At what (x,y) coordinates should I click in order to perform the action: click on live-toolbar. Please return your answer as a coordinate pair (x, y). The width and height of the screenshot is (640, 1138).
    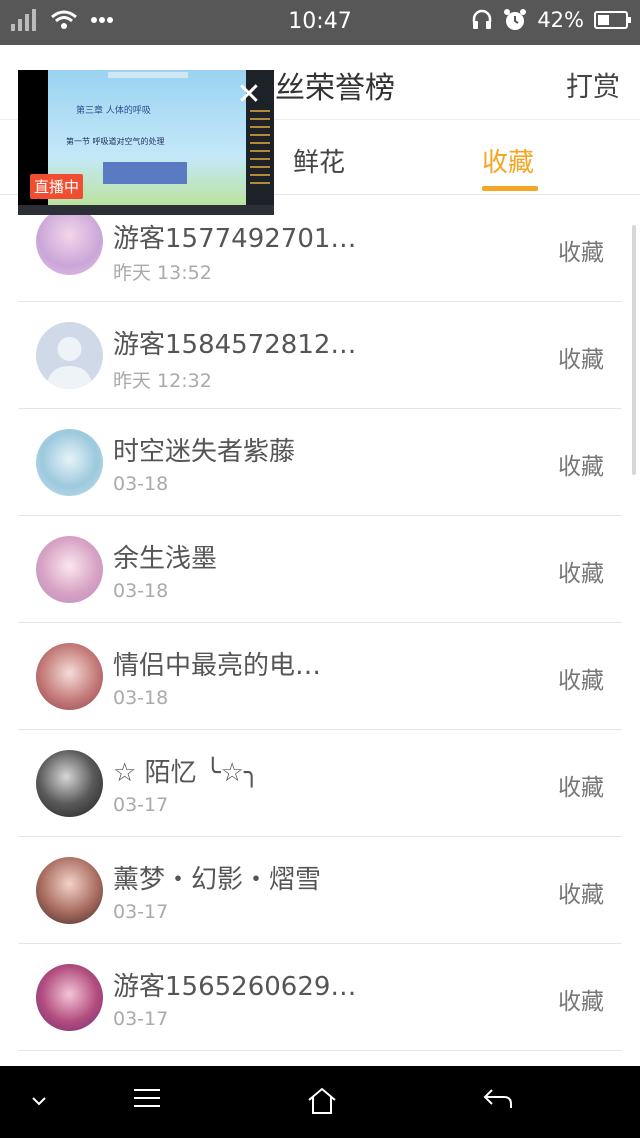
    Looking at the image, I should click on (146, 210).